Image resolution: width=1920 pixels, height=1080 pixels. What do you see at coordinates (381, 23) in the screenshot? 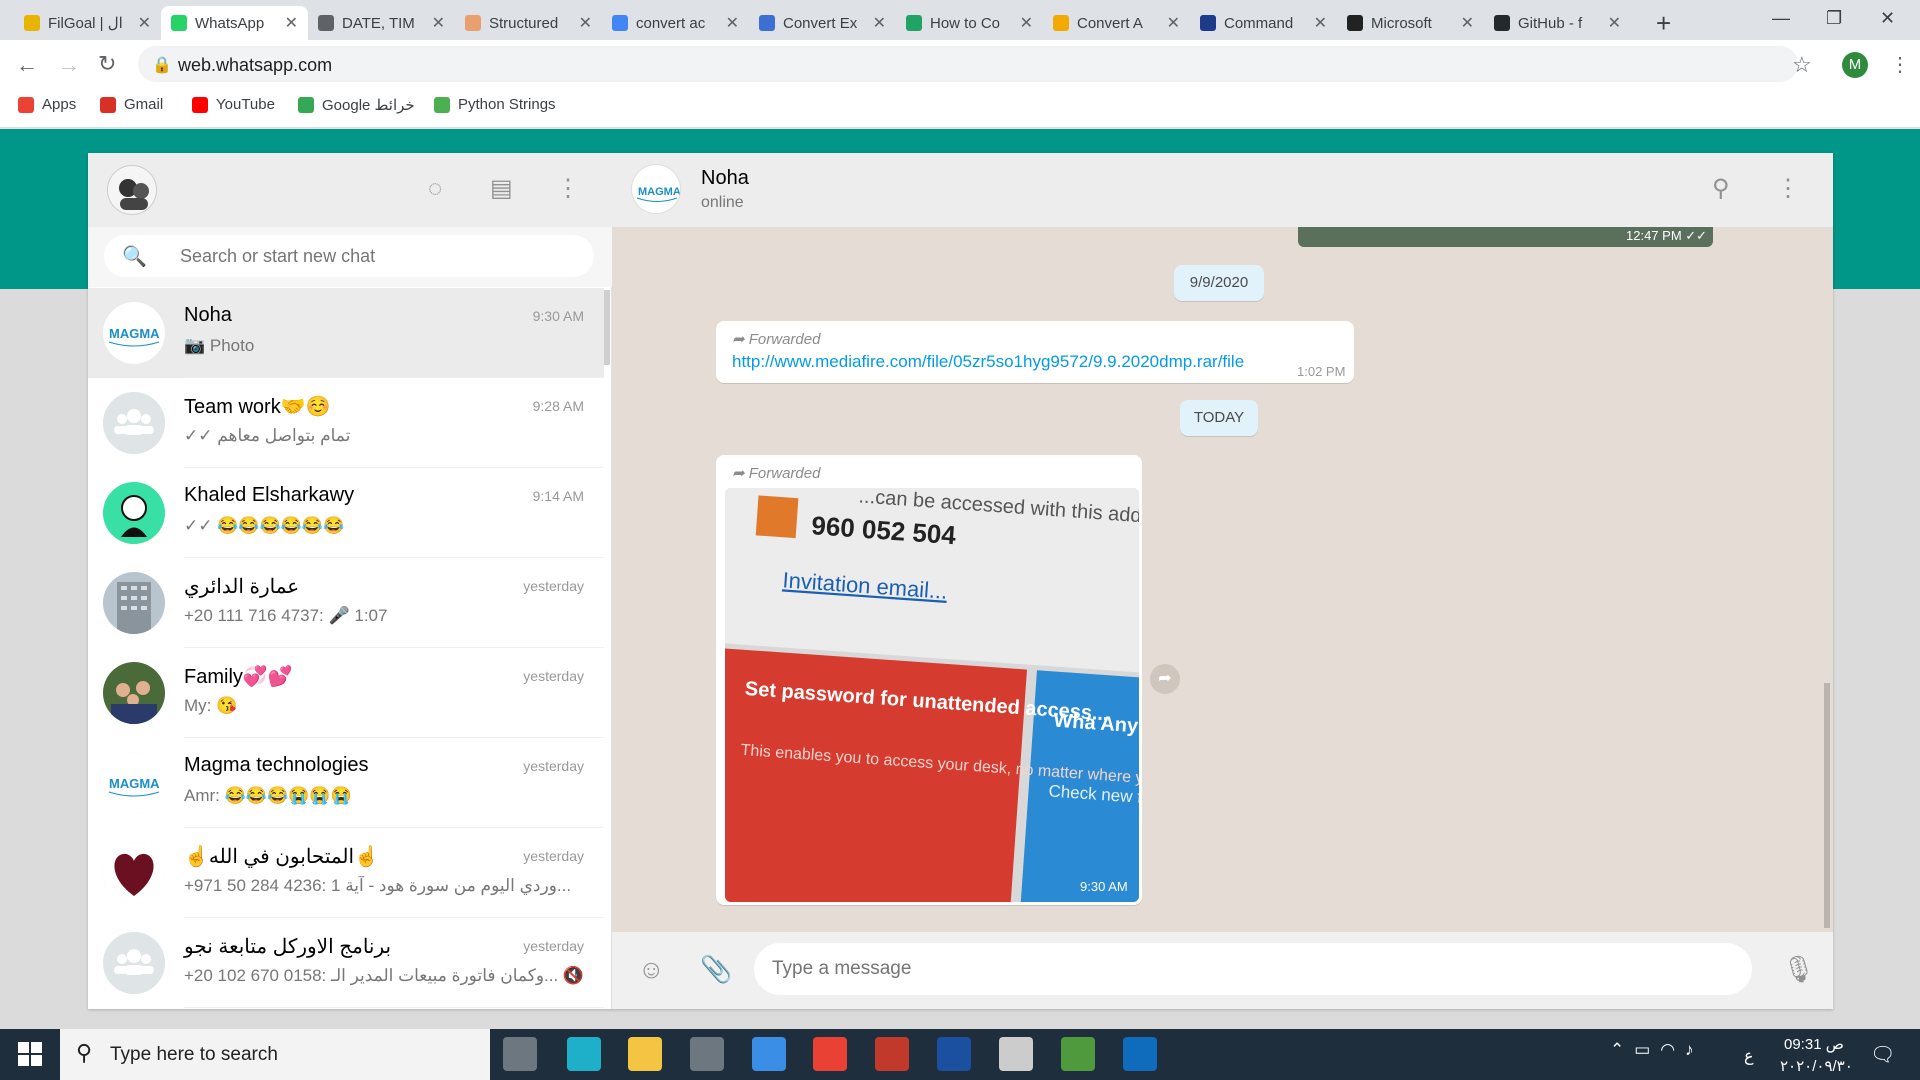
I see `browser-tab: DATE, TIM ✕` at bounding box center [381, 23].